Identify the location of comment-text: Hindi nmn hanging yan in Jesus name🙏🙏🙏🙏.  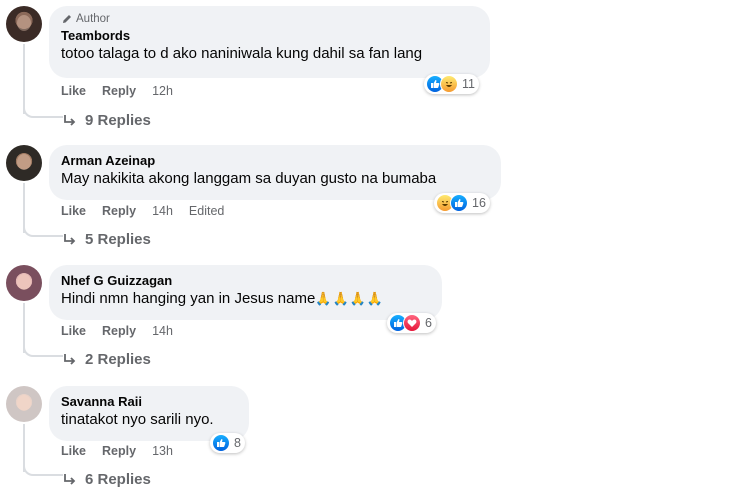
(245, 299).